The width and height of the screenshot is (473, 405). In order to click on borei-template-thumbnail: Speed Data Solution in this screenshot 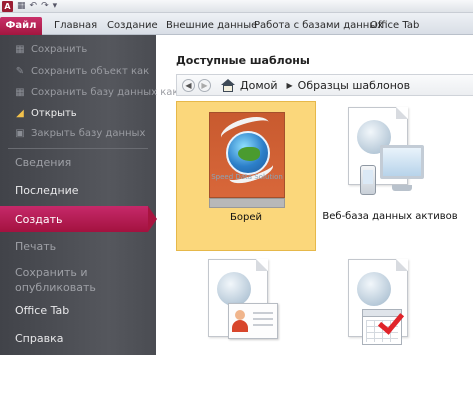, I will do `click(247, 154)`.